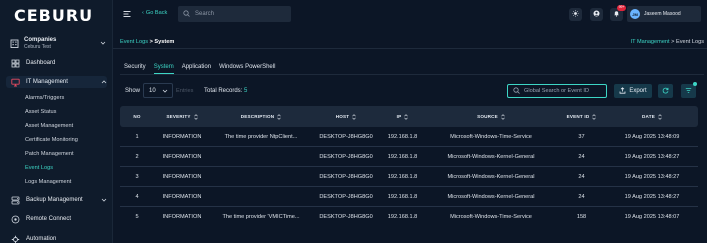 The image size is (707, 243). I want to click on global-search-input: Global Search or Event ID, so click(557, 91).